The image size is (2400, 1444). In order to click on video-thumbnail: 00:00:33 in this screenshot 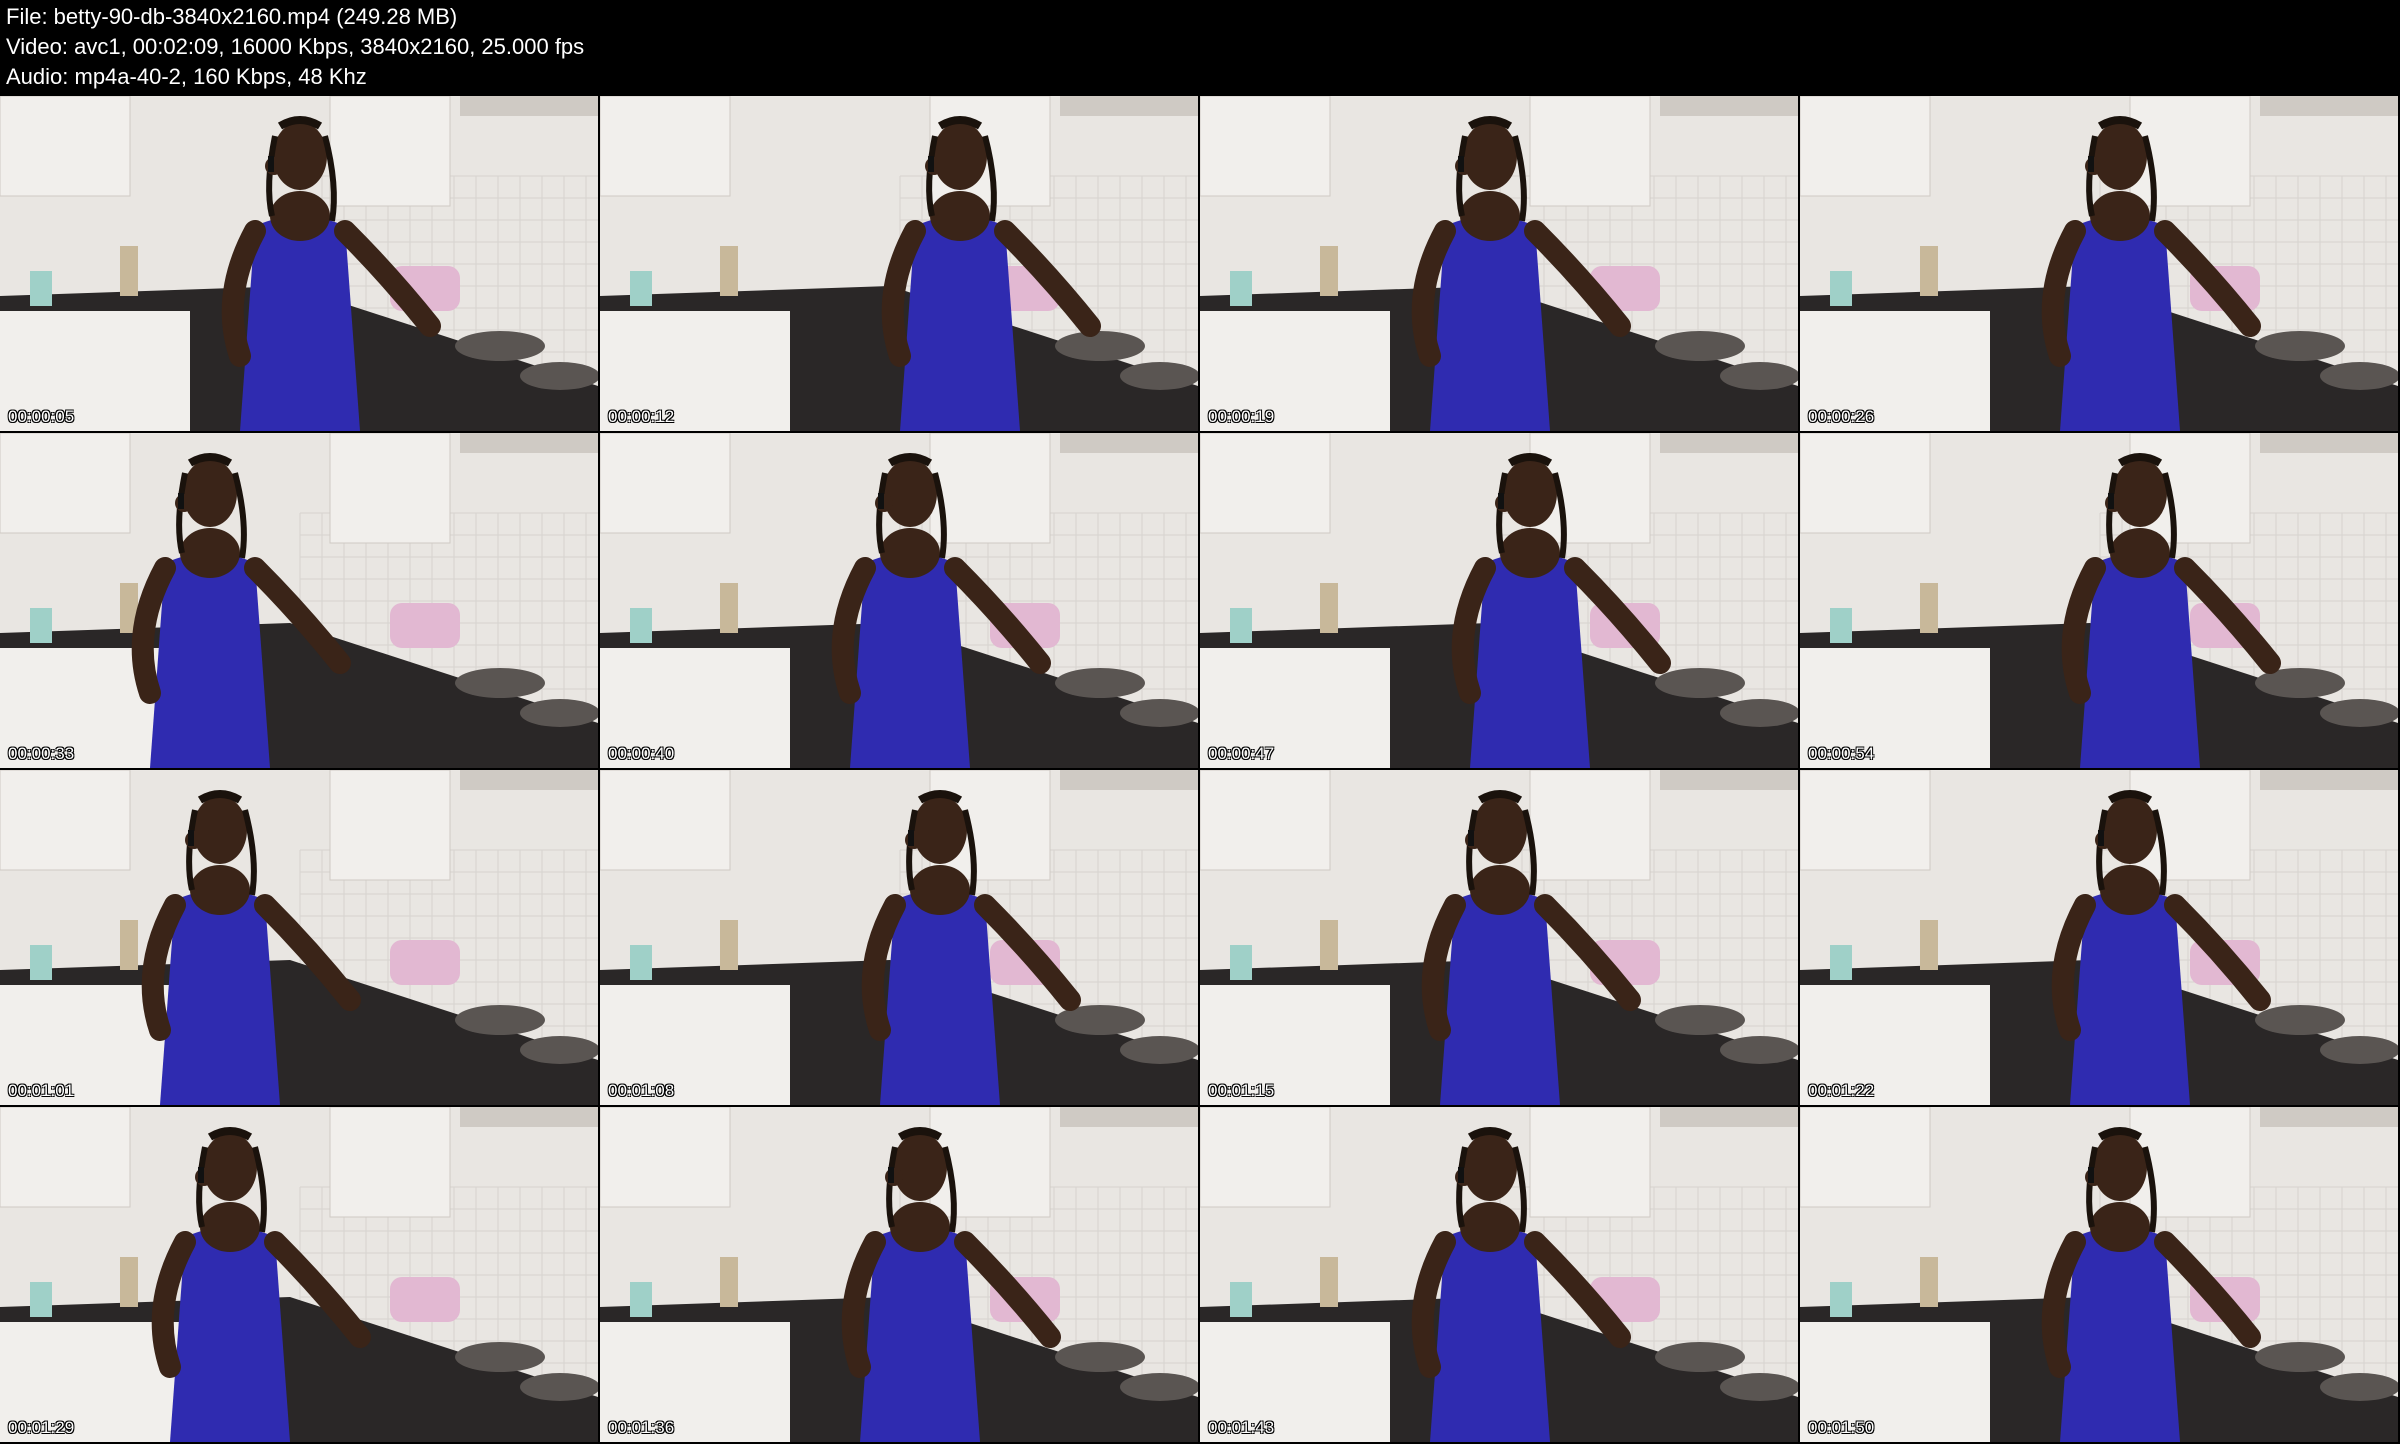, I will do `click(299, 600)`.